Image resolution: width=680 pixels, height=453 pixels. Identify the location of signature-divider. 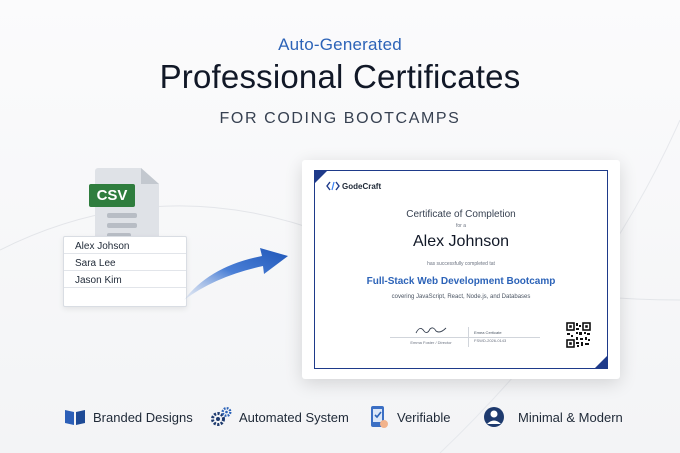
(468, 337).